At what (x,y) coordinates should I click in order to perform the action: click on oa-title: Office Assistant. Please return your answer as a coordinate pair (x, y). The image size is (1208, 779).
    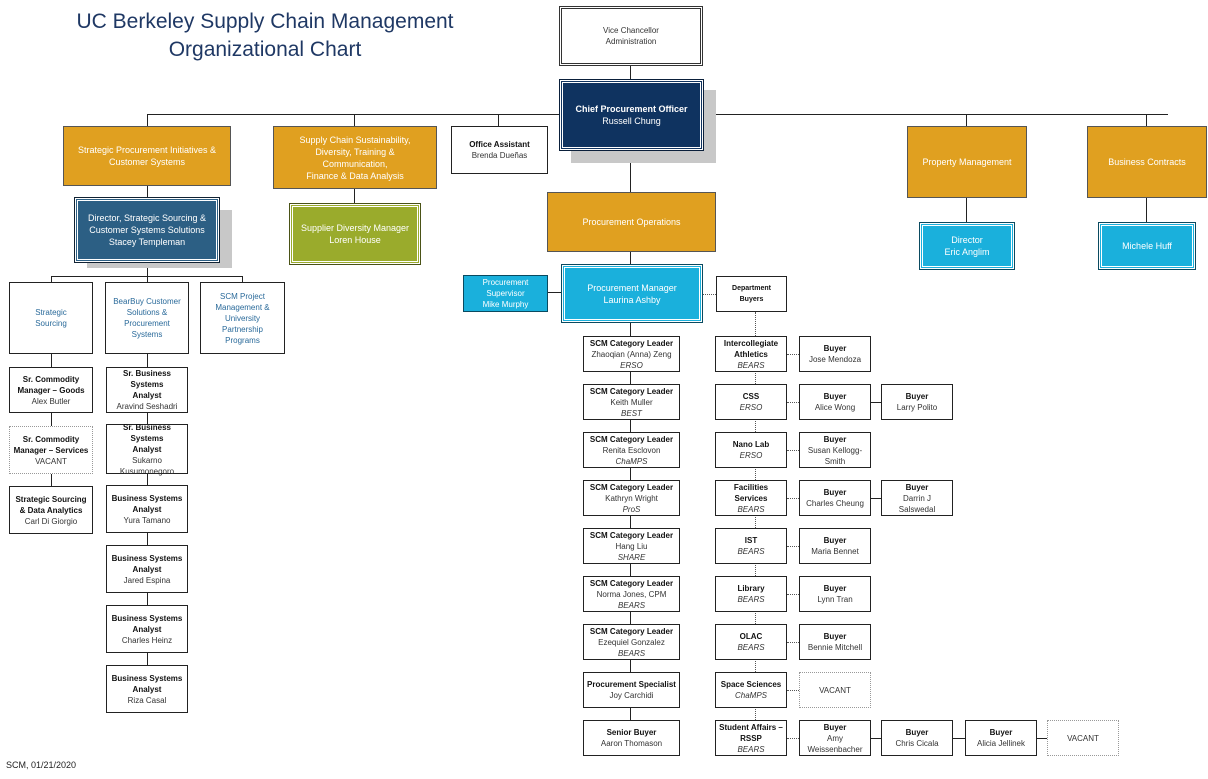
    Looking at the image, I should click on (499, 144).